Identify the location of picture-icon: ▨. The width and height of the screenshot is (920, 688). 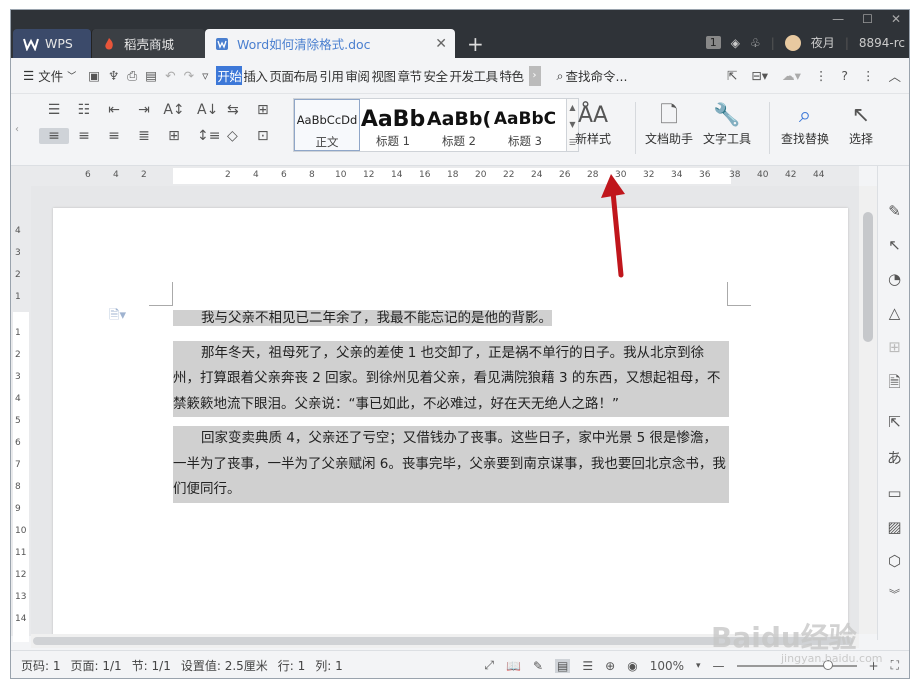
(894, 527).